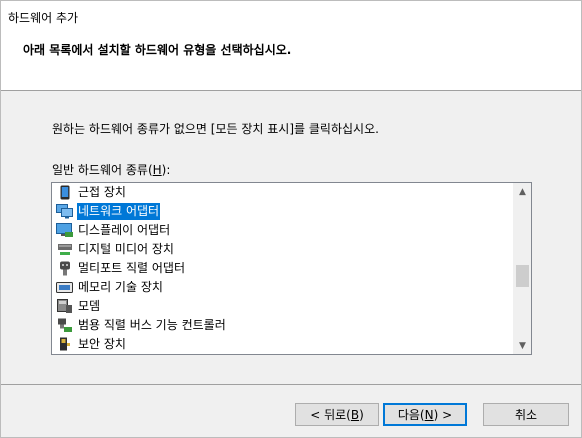 The image size is (582, 438). Describe the element at coordinates (522, 191) in the screenshot. I see `scroll-up-arrow-icon: ▲` at that location.